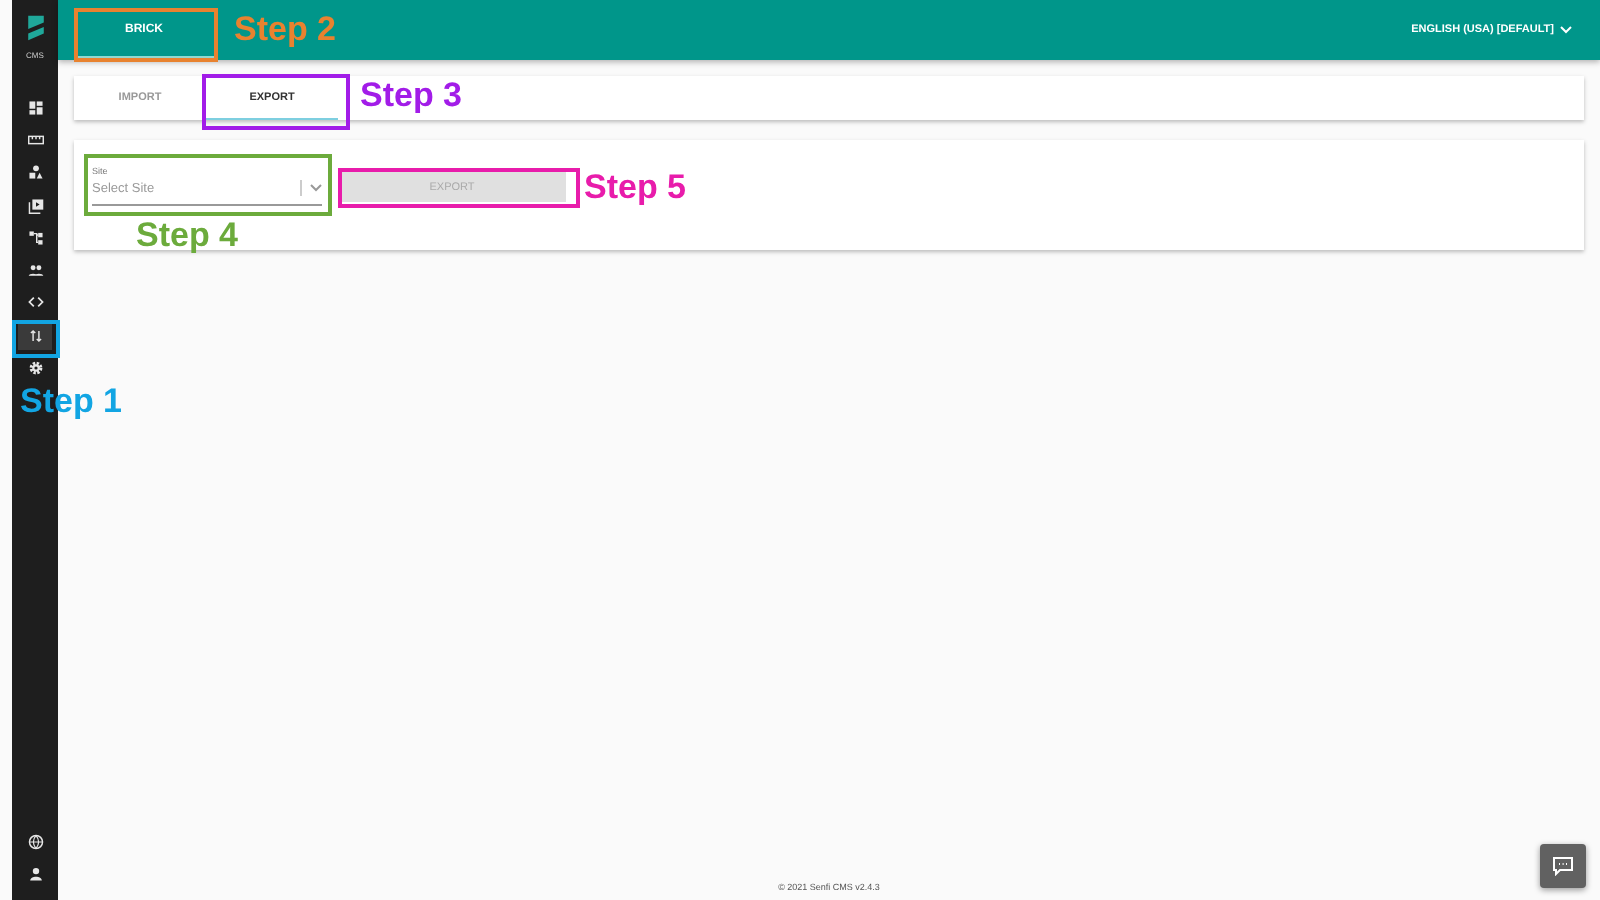  Describe the element at coordinates (411, 95) in the screenshot. I see `step-label: Step 3` at that location.